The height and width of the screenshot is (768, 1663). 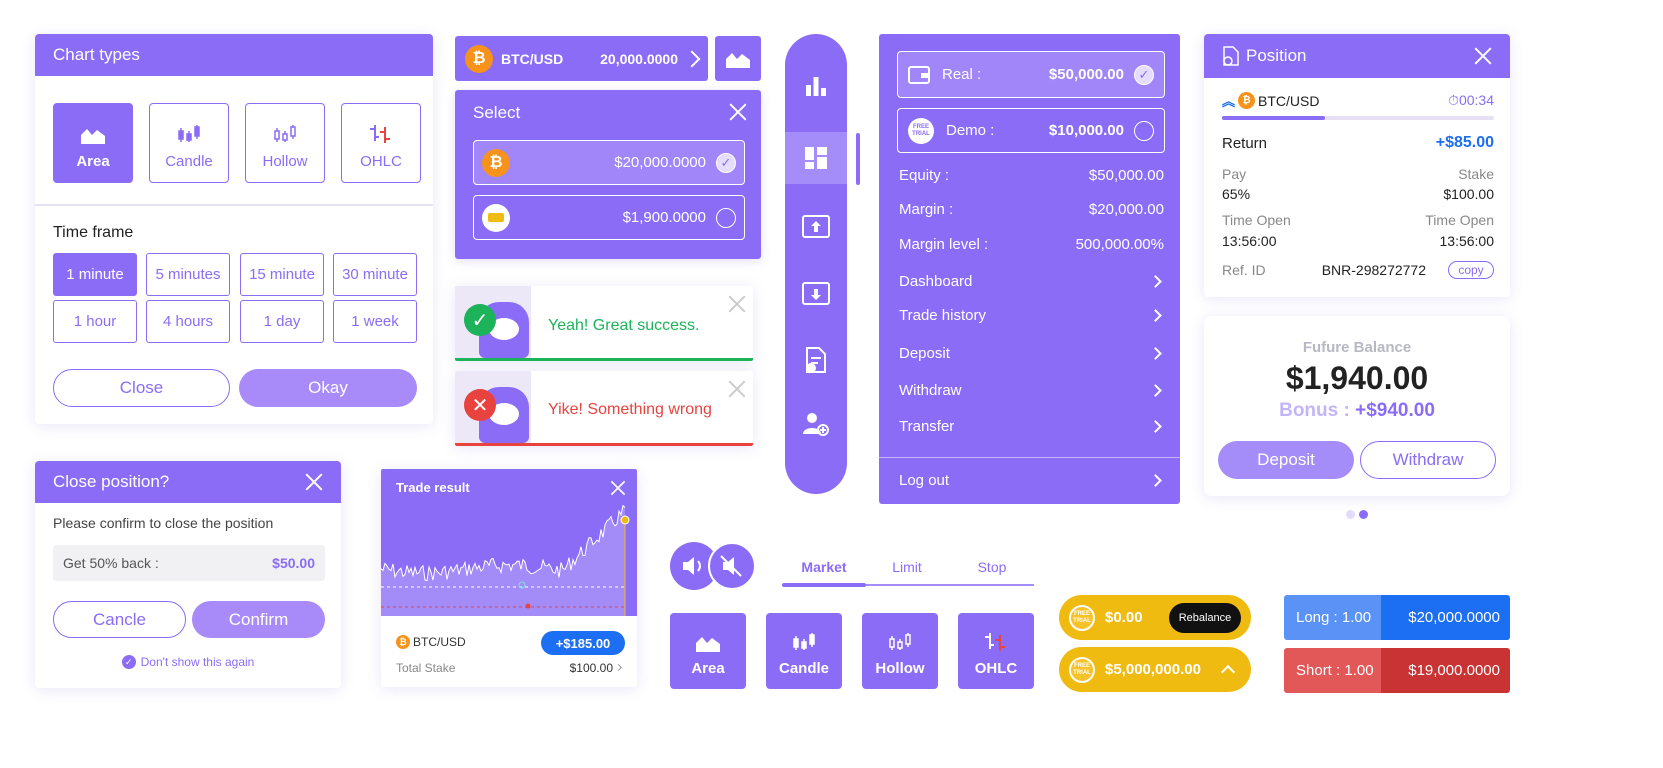 What do you see at coordinates (1476, 174) in the screenshot?
I see `stake-label: Stake` at bounding box center [1476, 174].